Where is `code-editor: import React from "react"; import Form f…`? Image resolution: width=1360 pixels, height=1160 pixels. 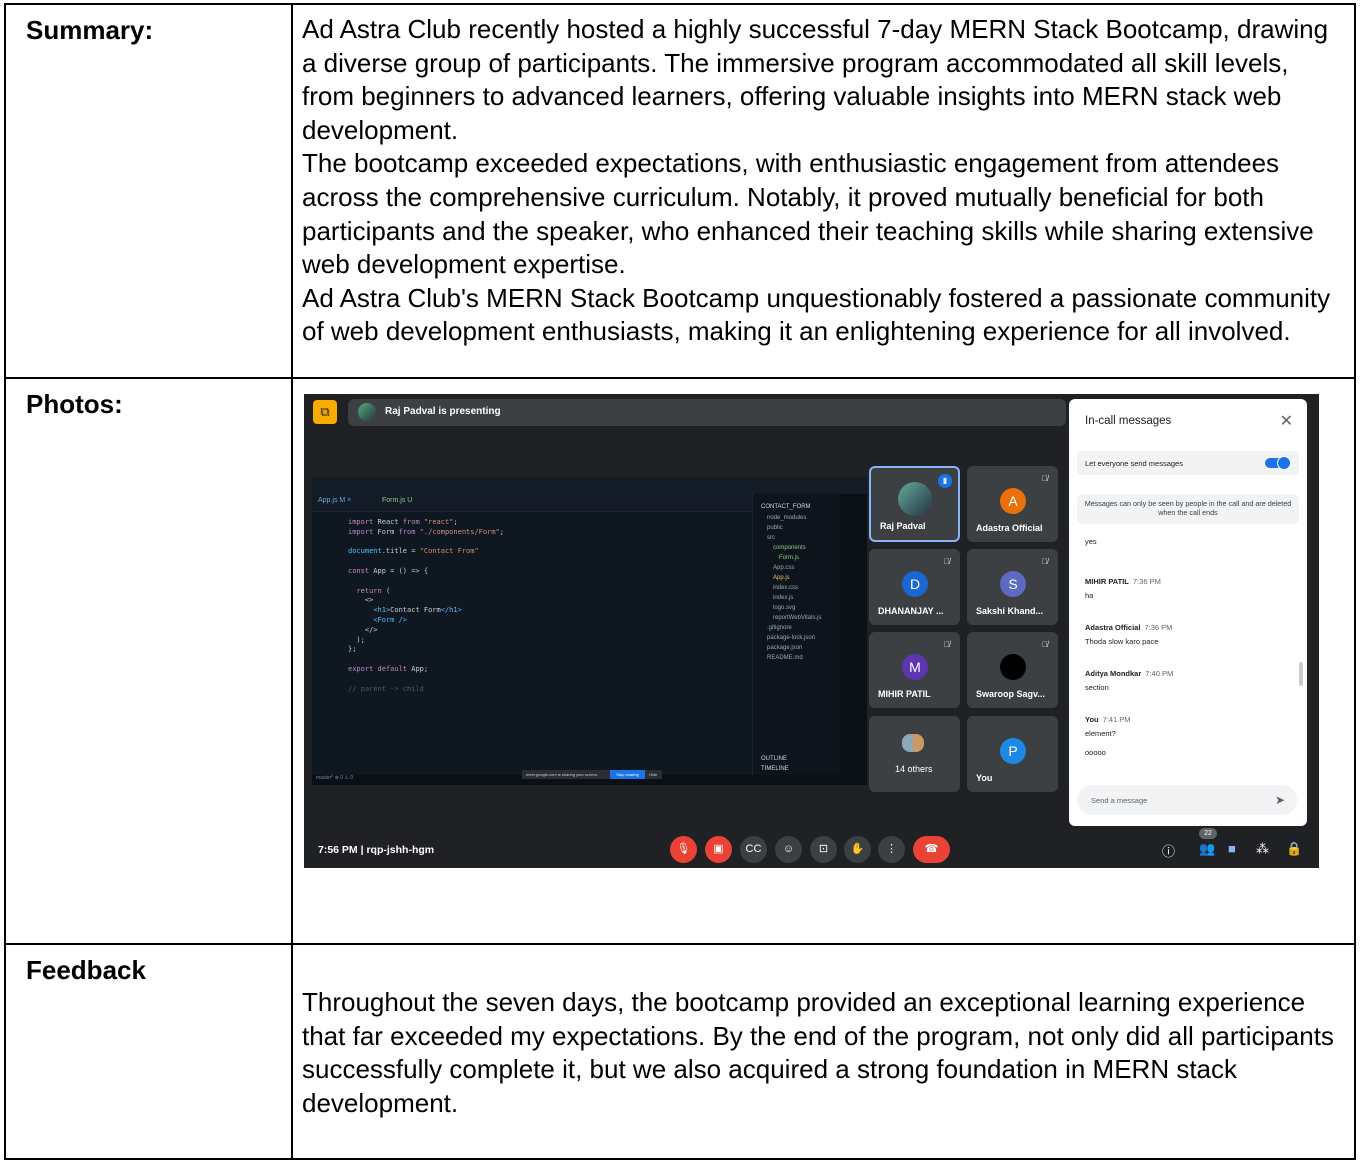
code-editor: import React from "react"; import Form f… is located at coordinates (426, 605).